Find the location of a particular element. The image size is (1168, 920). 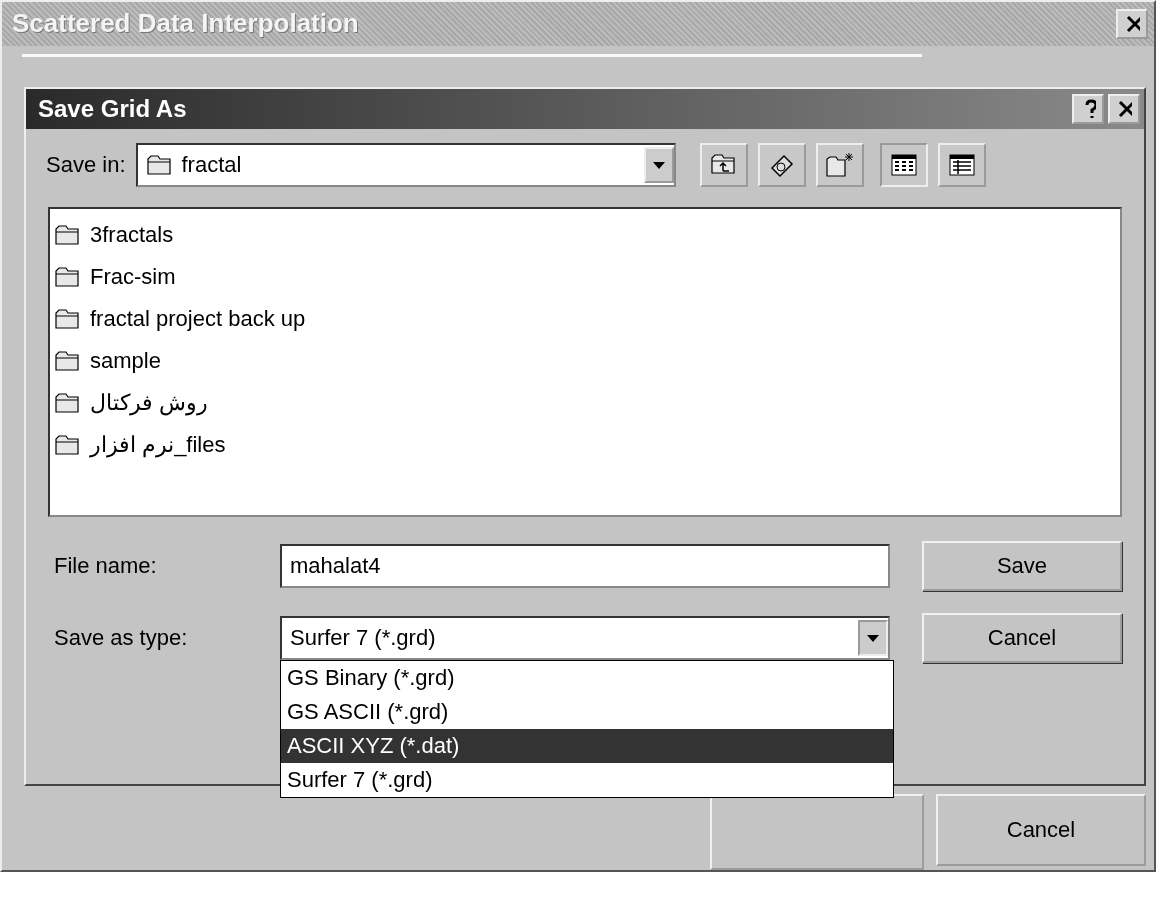

new-folder-button is located at coordinates (839, 164).